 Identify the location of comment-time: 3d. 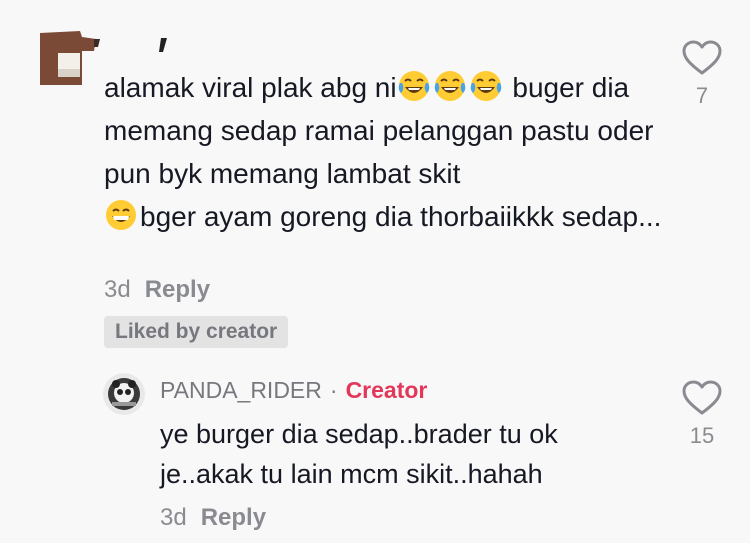
(117, 289).